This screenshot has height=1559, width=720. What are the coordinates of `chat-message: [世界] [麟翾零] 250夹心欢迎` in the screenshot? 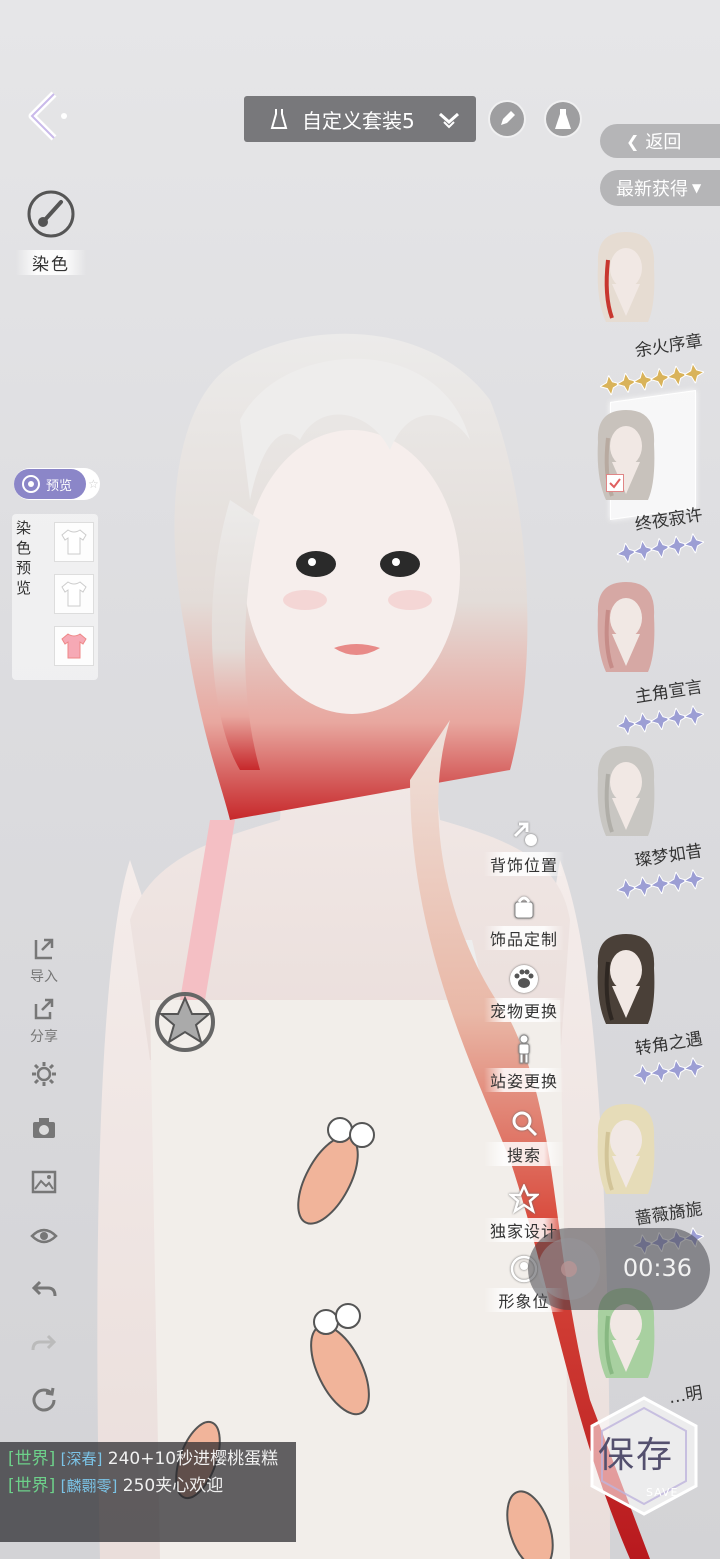 It's located at (148, 1486).